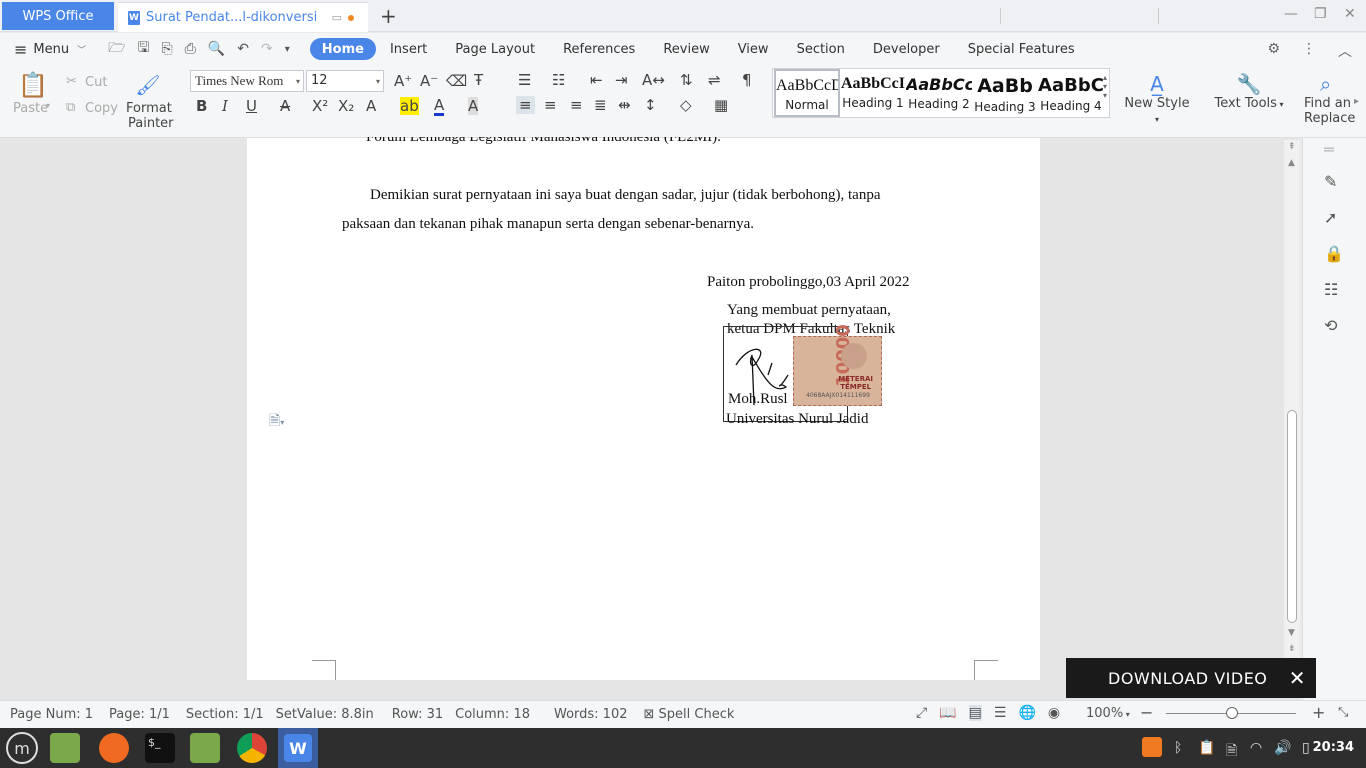 The image size is (1366, 768). Describe the element at coordinates (807, 93) in the screenshot. I see `style-normal: AaBbCcDd Normal` at that location.